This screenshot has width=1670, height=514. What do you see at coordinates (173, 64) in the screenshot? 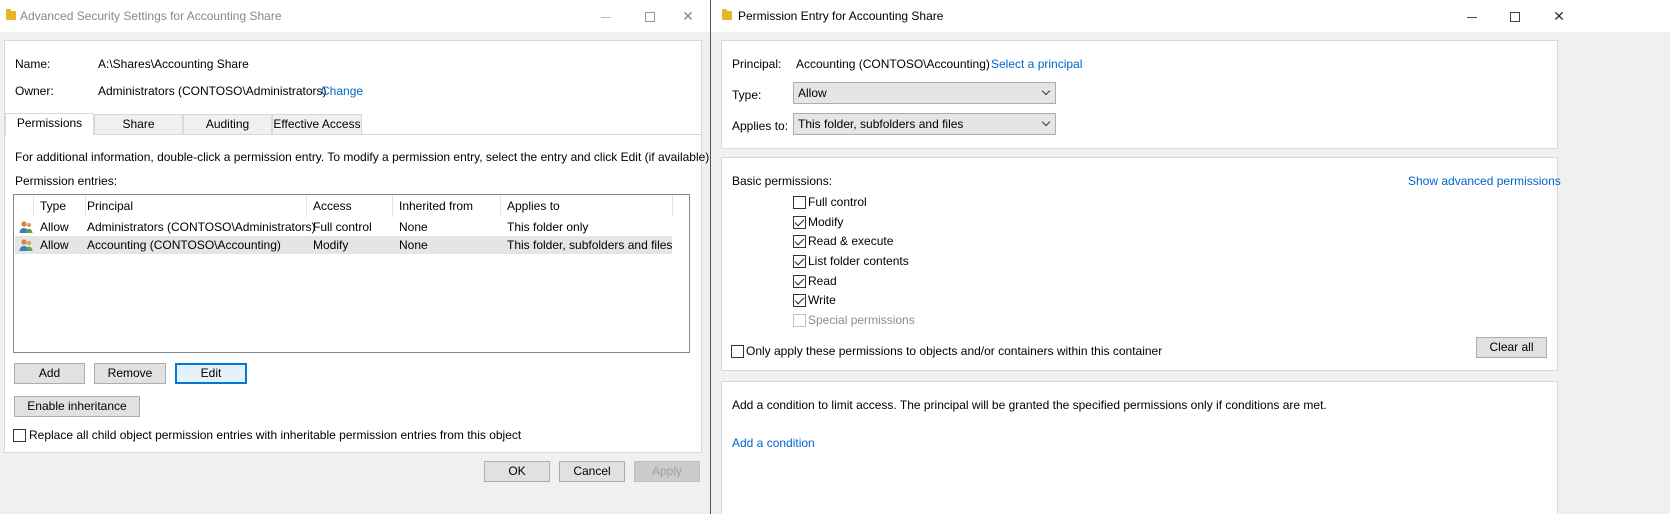
I see `name-value: A:\Shares\Accounting Share` at bounding box center [173, 64].